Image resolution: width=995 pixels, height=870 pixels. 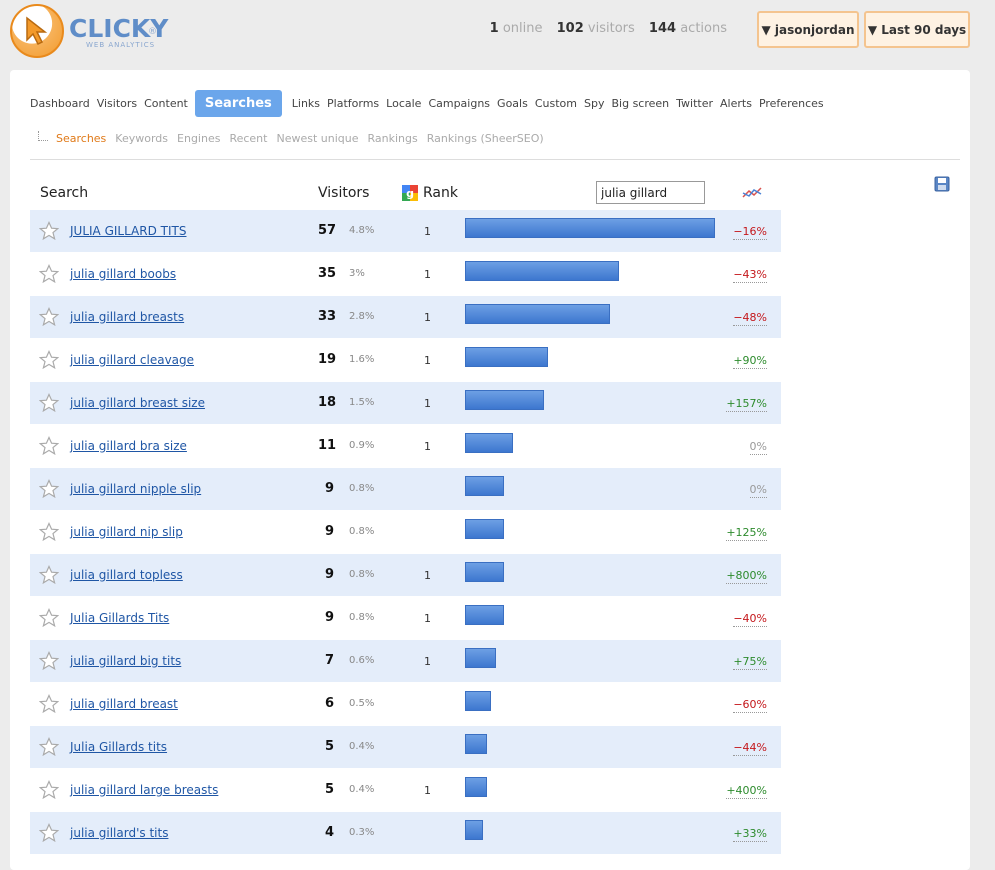 What do you see at coordinates (746, 533) in the screenshot?
I see `change-percent: +125%` at bounding box center [746, 533].